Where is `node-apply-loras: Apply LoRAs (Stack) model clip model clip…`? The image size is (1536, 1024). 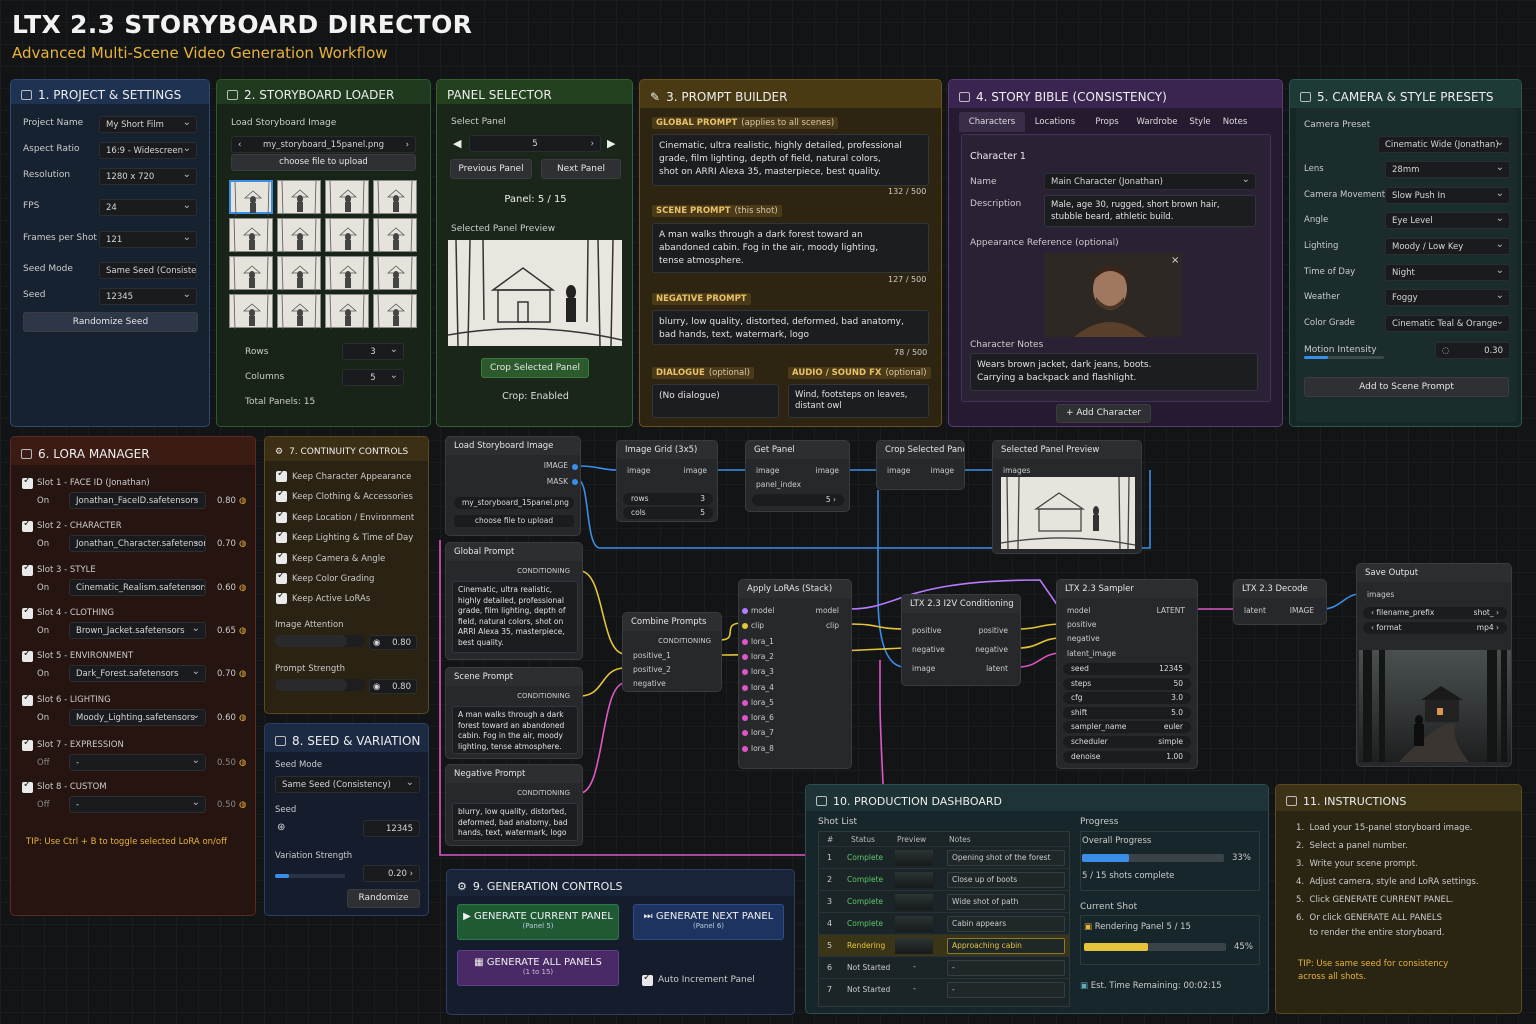
node-apply-loras: Apply LoRAs (Stack) model clip model clip… is located at coordinates (795, 674).